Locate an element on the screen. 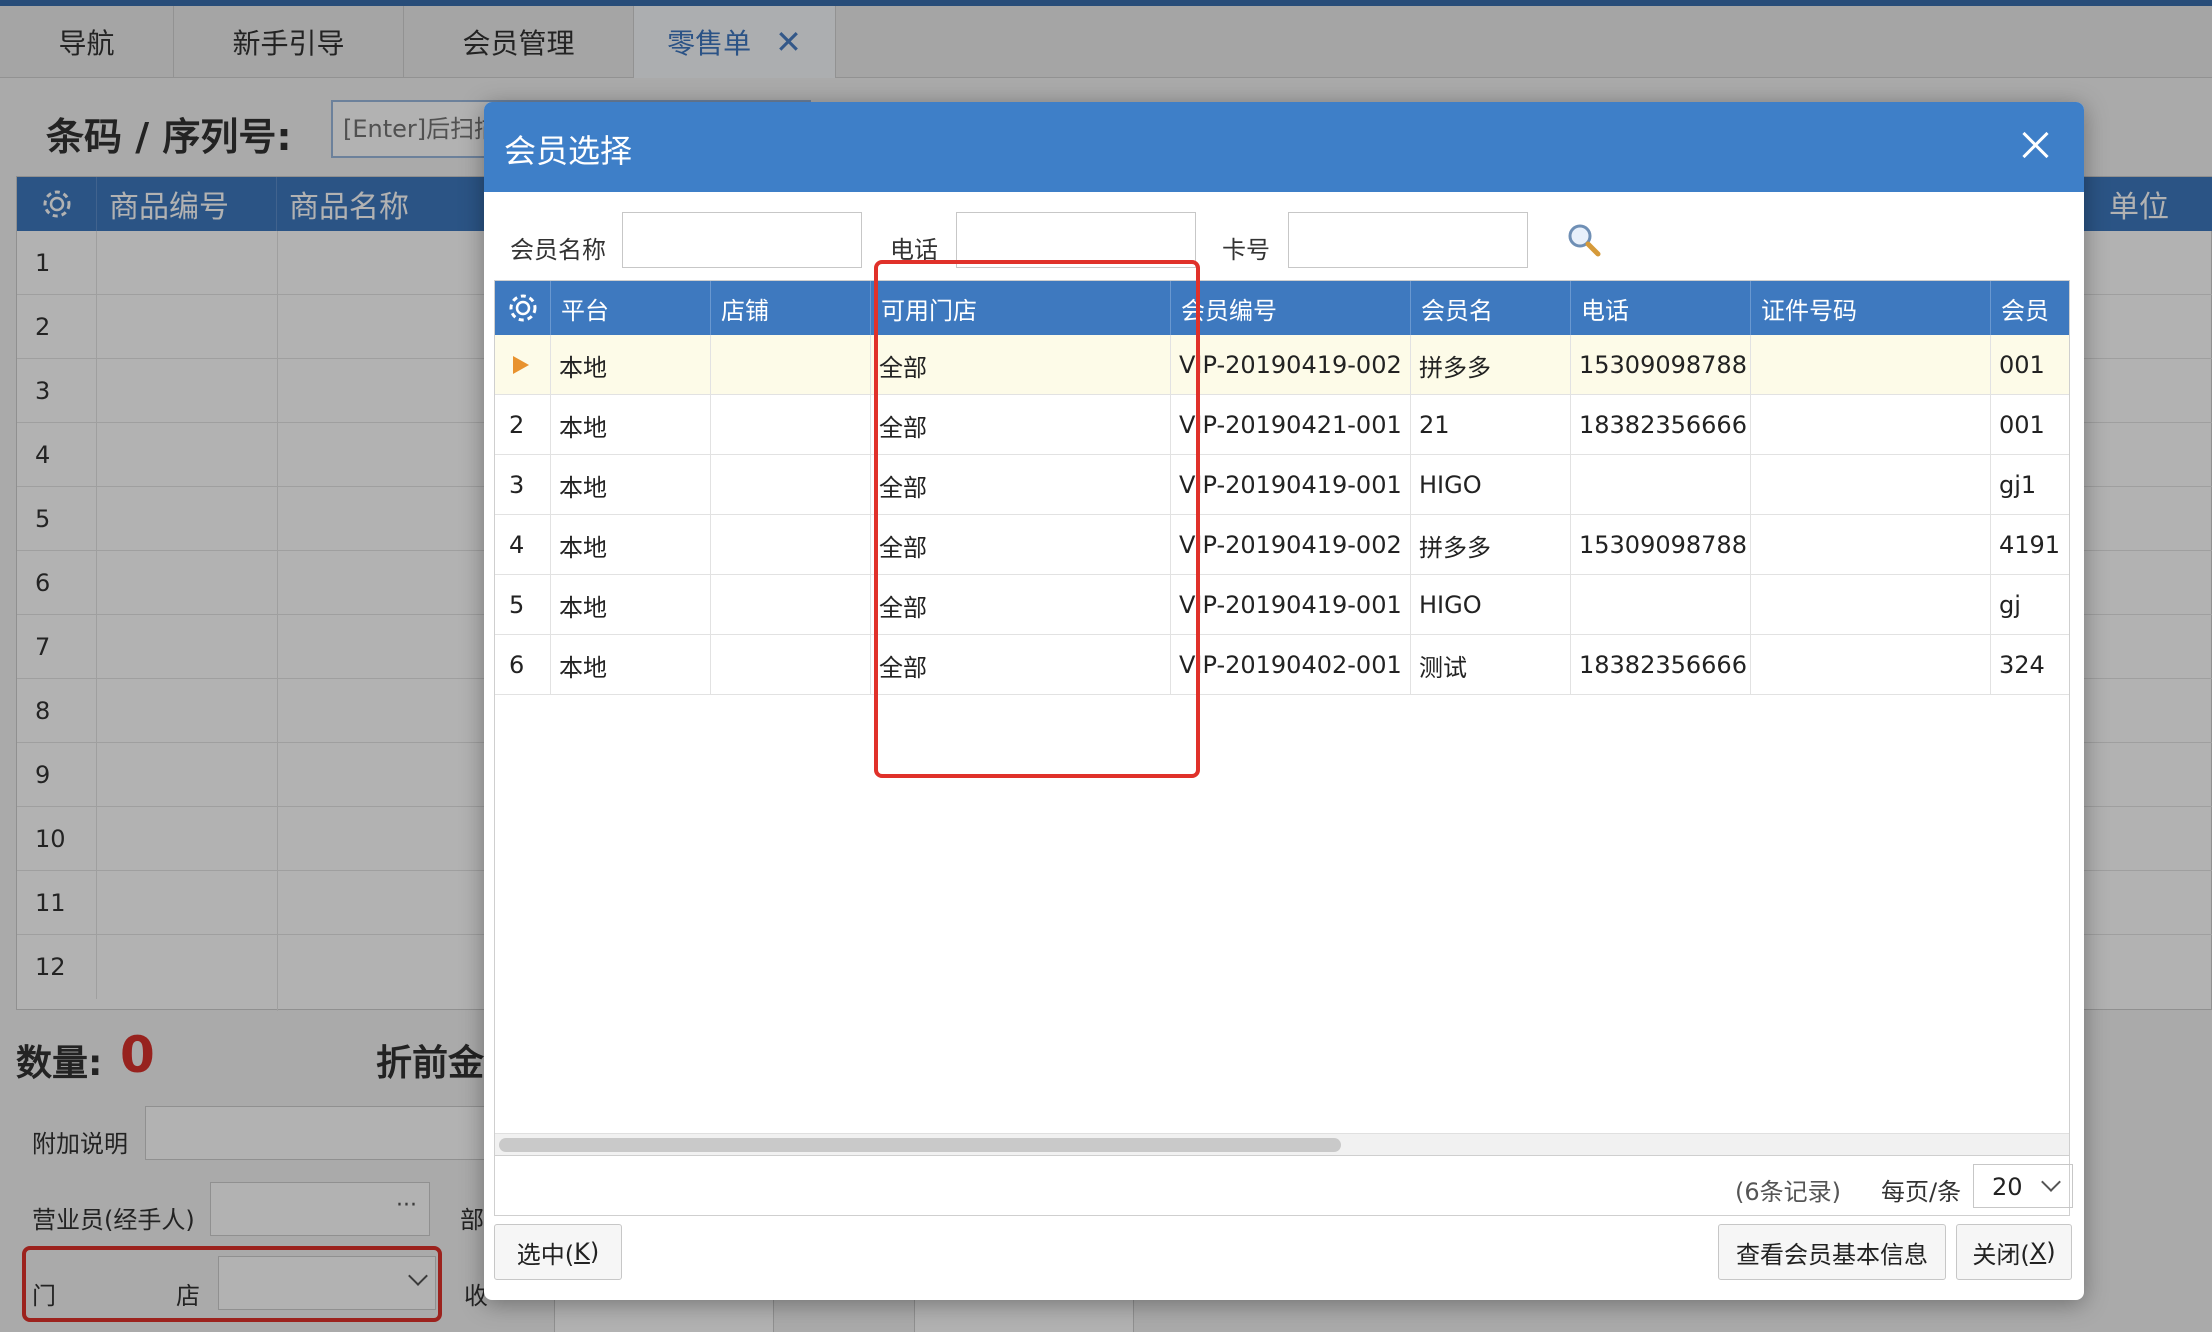 This screenshot has width=2212, height=1332. close-icon is located at coordinates (2035, 145).